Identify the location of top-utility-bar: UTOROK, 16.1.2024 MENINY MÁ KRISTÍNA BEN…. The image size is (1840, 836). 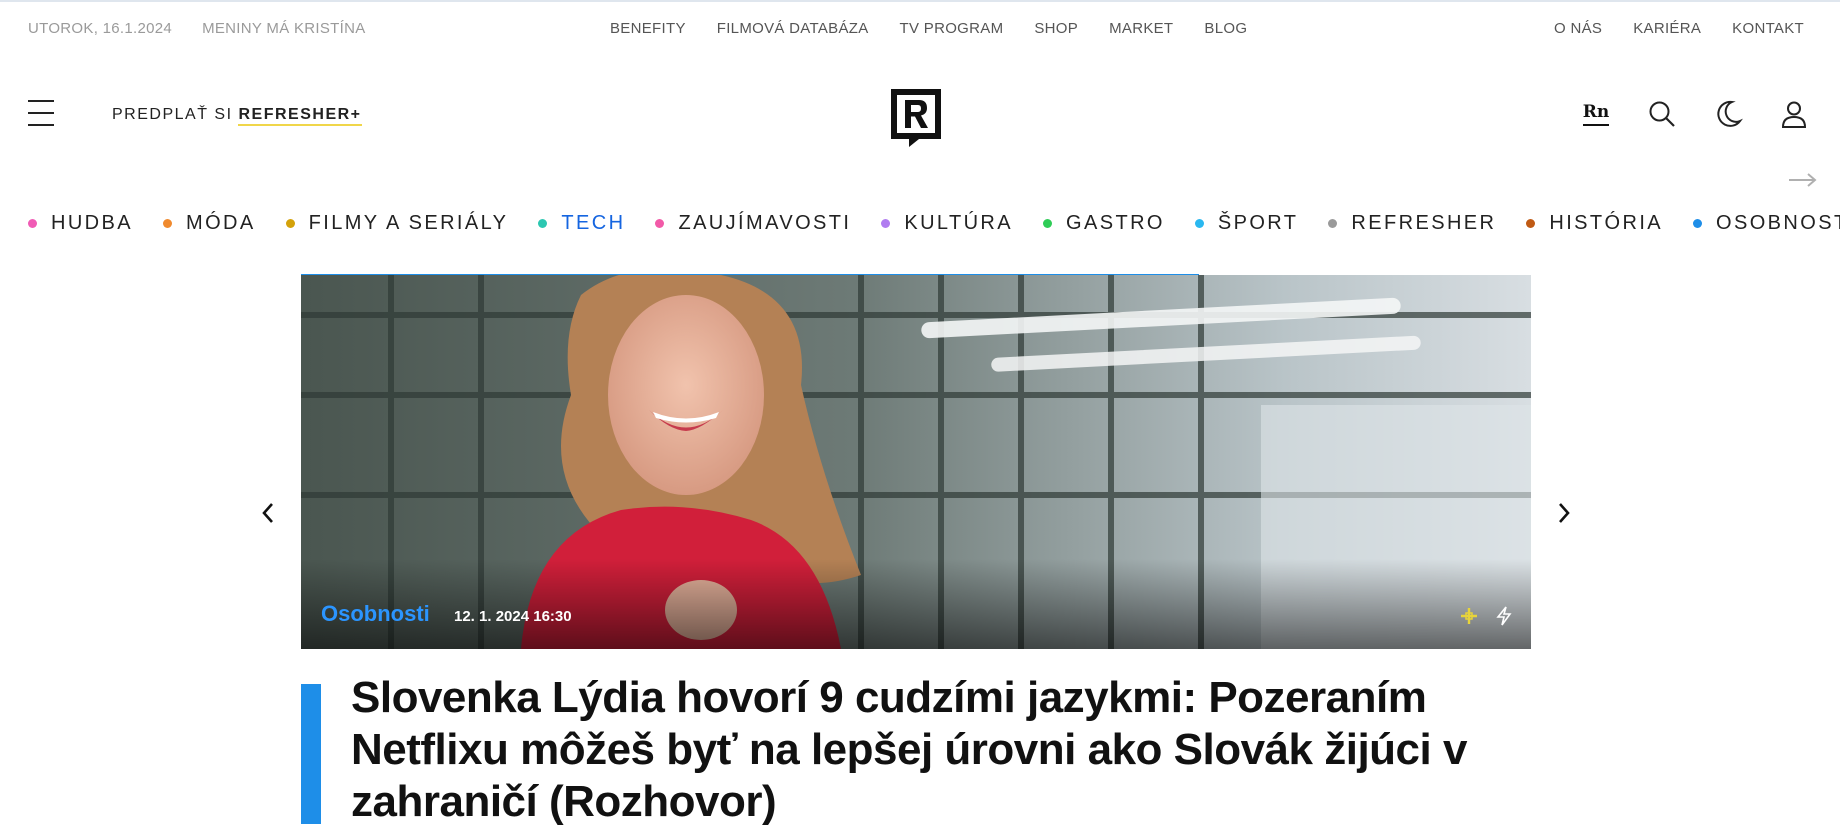
(920, 29).